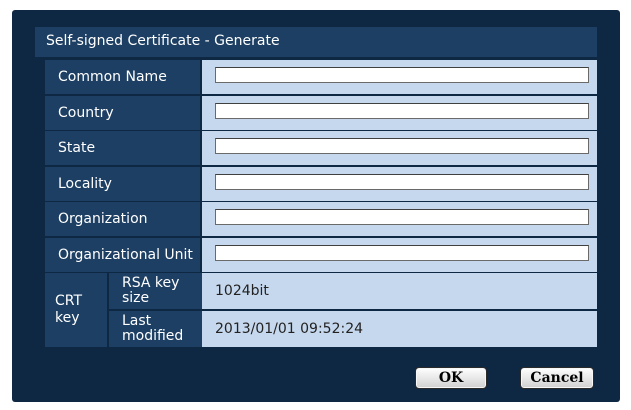  What do you see at coordinates (69, 301) in the screenshot?
I see `crt-key-label-line1: CRT` at bounding box center [69, 301].